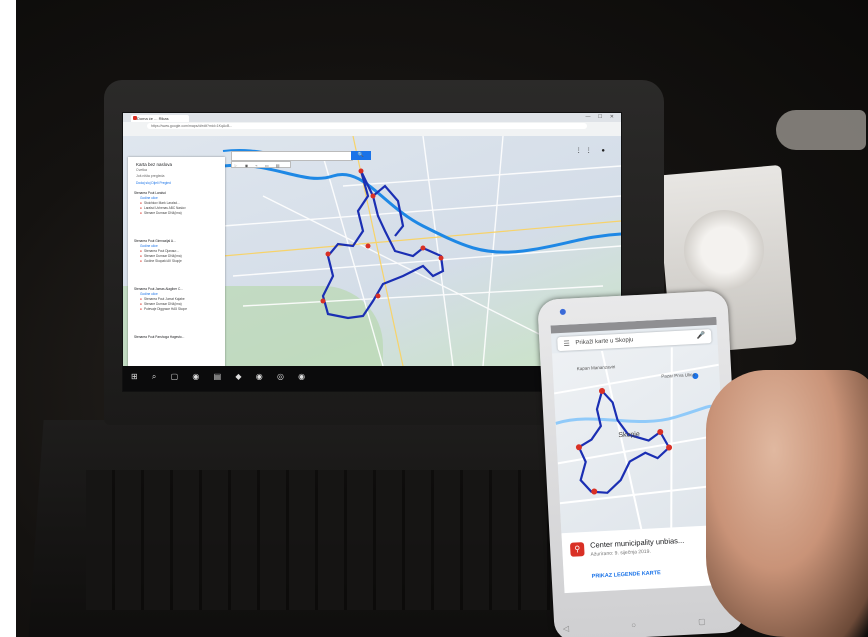 This screenshot has height=637, width=868. I want to click on phone-route-line, so click(624, 441).